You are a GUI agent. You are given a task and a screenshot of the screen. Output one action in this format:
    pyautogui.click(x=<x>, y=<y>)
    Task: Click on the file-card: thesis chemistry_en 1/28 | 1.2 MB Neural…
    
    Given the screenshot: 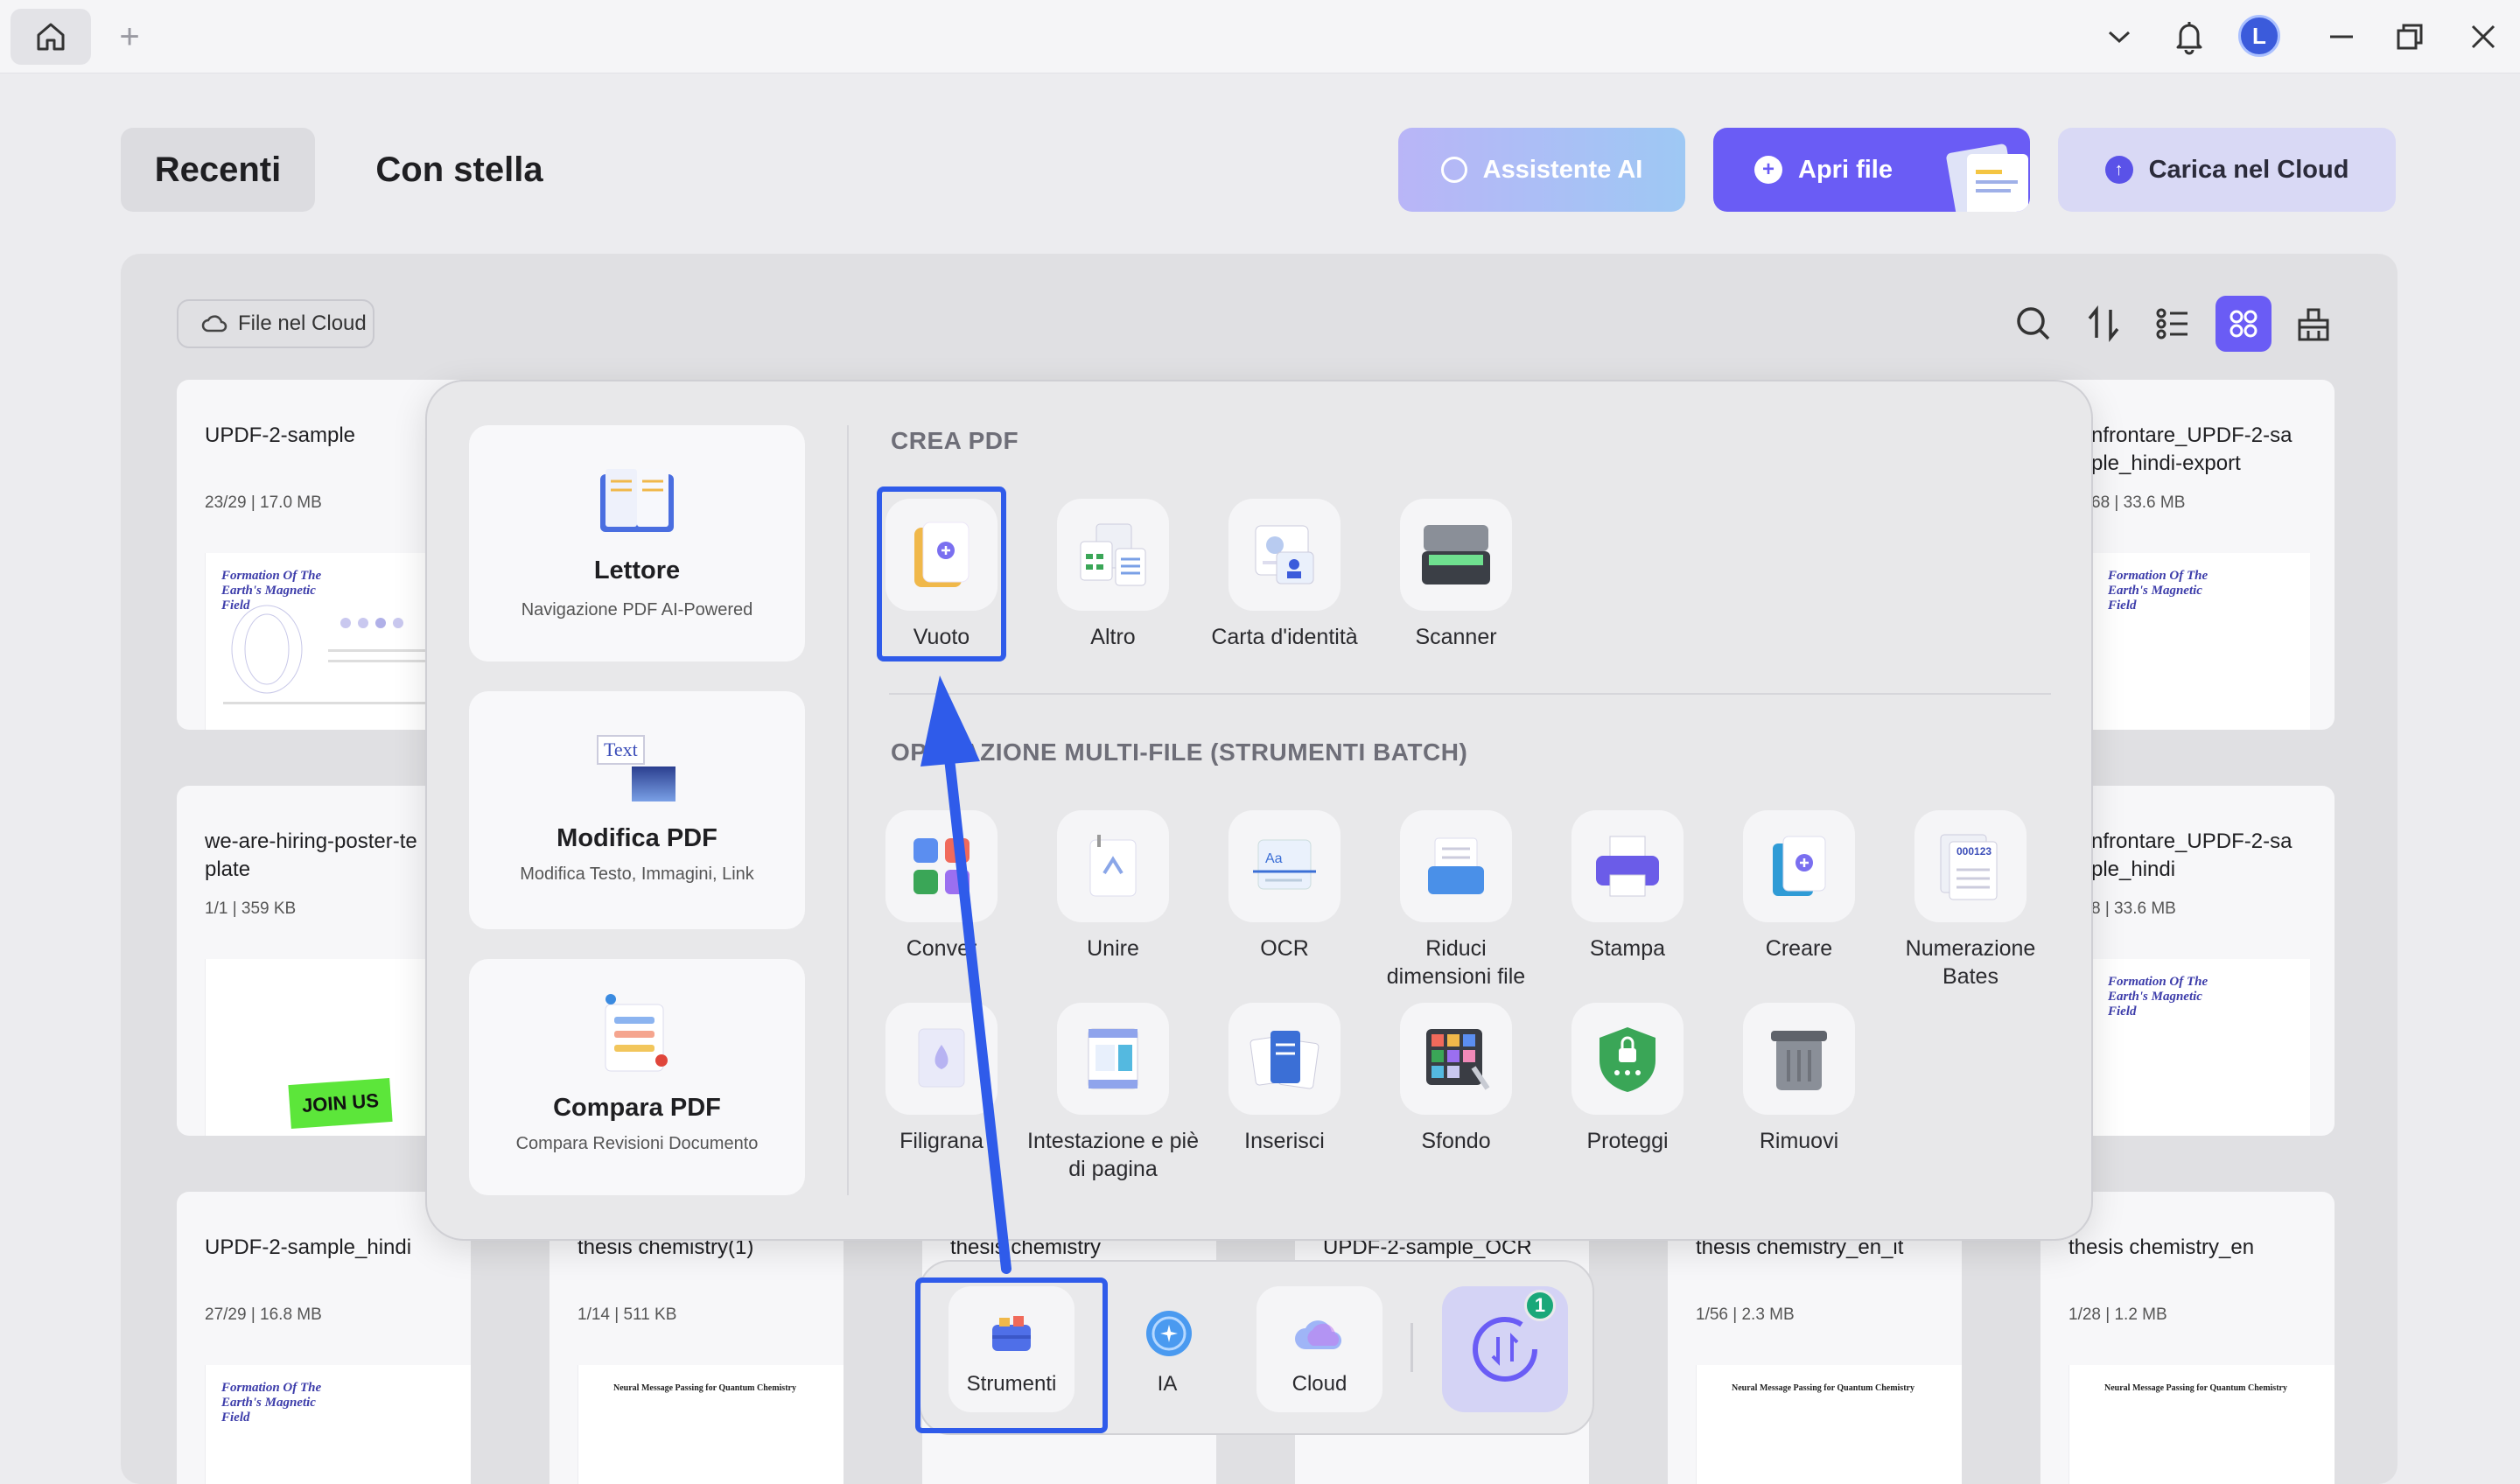 What is the action you would take?
    pyautogui.click(x=2187, y=1338)
    